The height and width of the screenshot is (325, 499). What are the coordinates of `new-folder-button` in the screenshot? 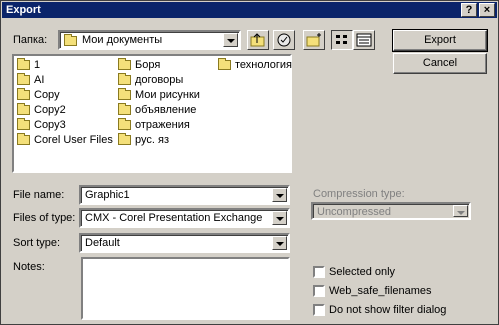 It's located at (314, 40).